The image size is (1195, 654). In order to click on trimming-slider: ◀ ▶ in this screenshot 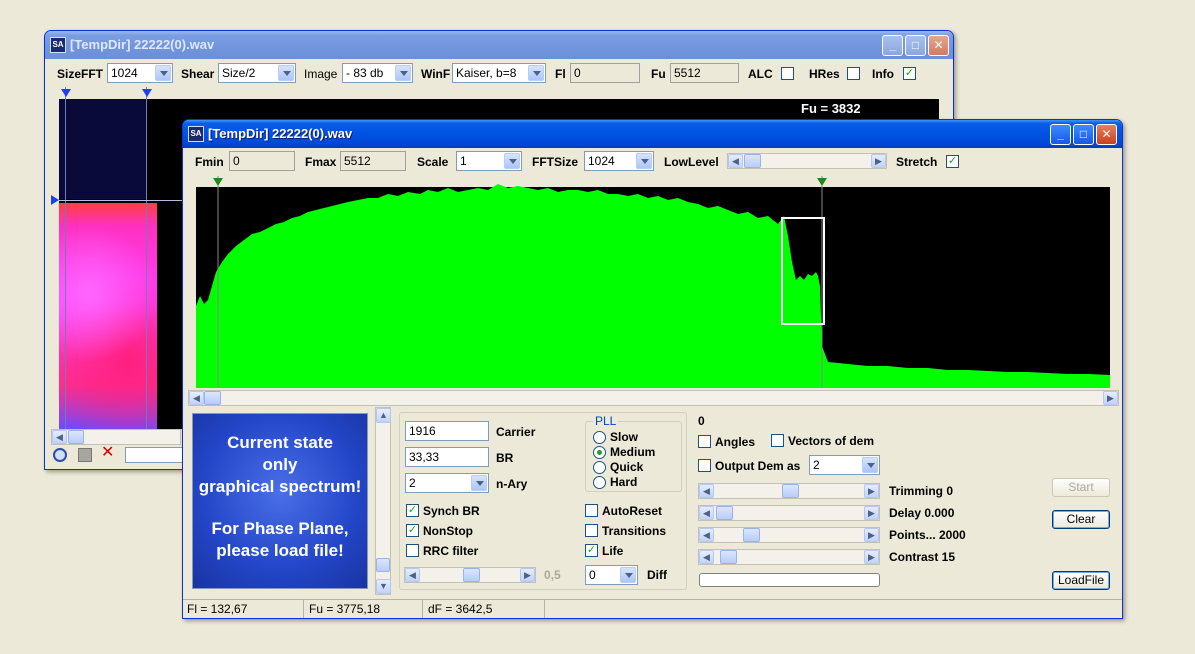, I will do `click(789, 491)`.